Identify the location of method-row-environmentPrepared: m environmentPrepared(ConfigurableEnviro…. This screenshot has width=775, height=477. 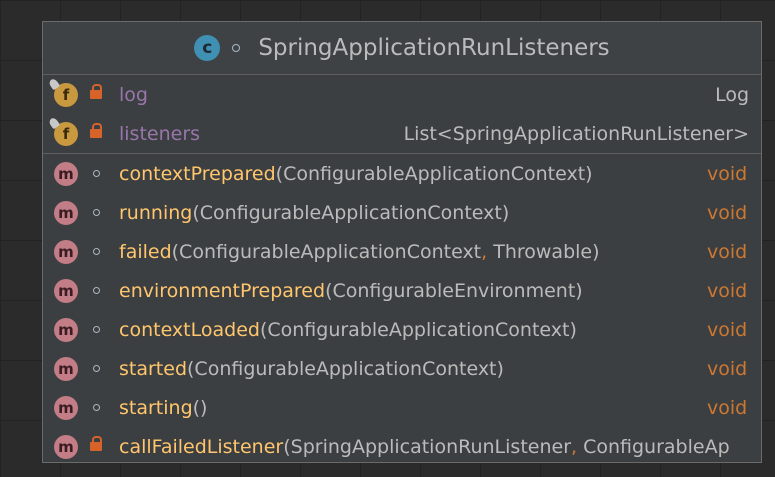
(402, 290).